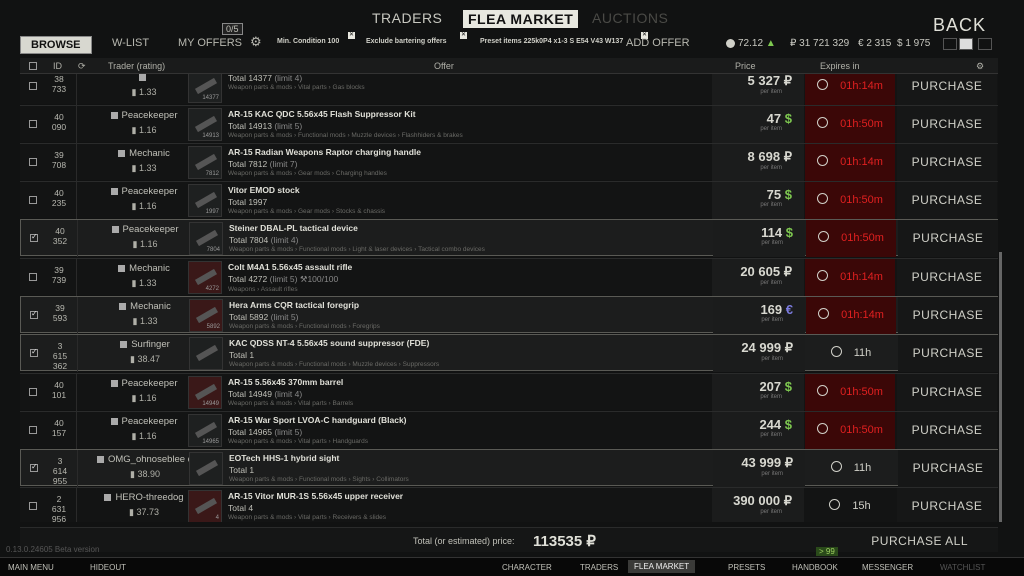  I want to click on taskbar-watchlist: WATCHLIST, so click(962, 567).